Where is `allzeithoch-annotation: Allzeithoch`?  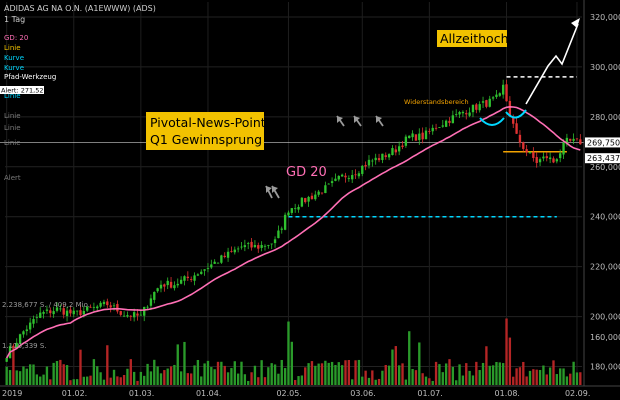
allzeithoch-annotation: Allzeithoch is located at coordinates (473, 38).